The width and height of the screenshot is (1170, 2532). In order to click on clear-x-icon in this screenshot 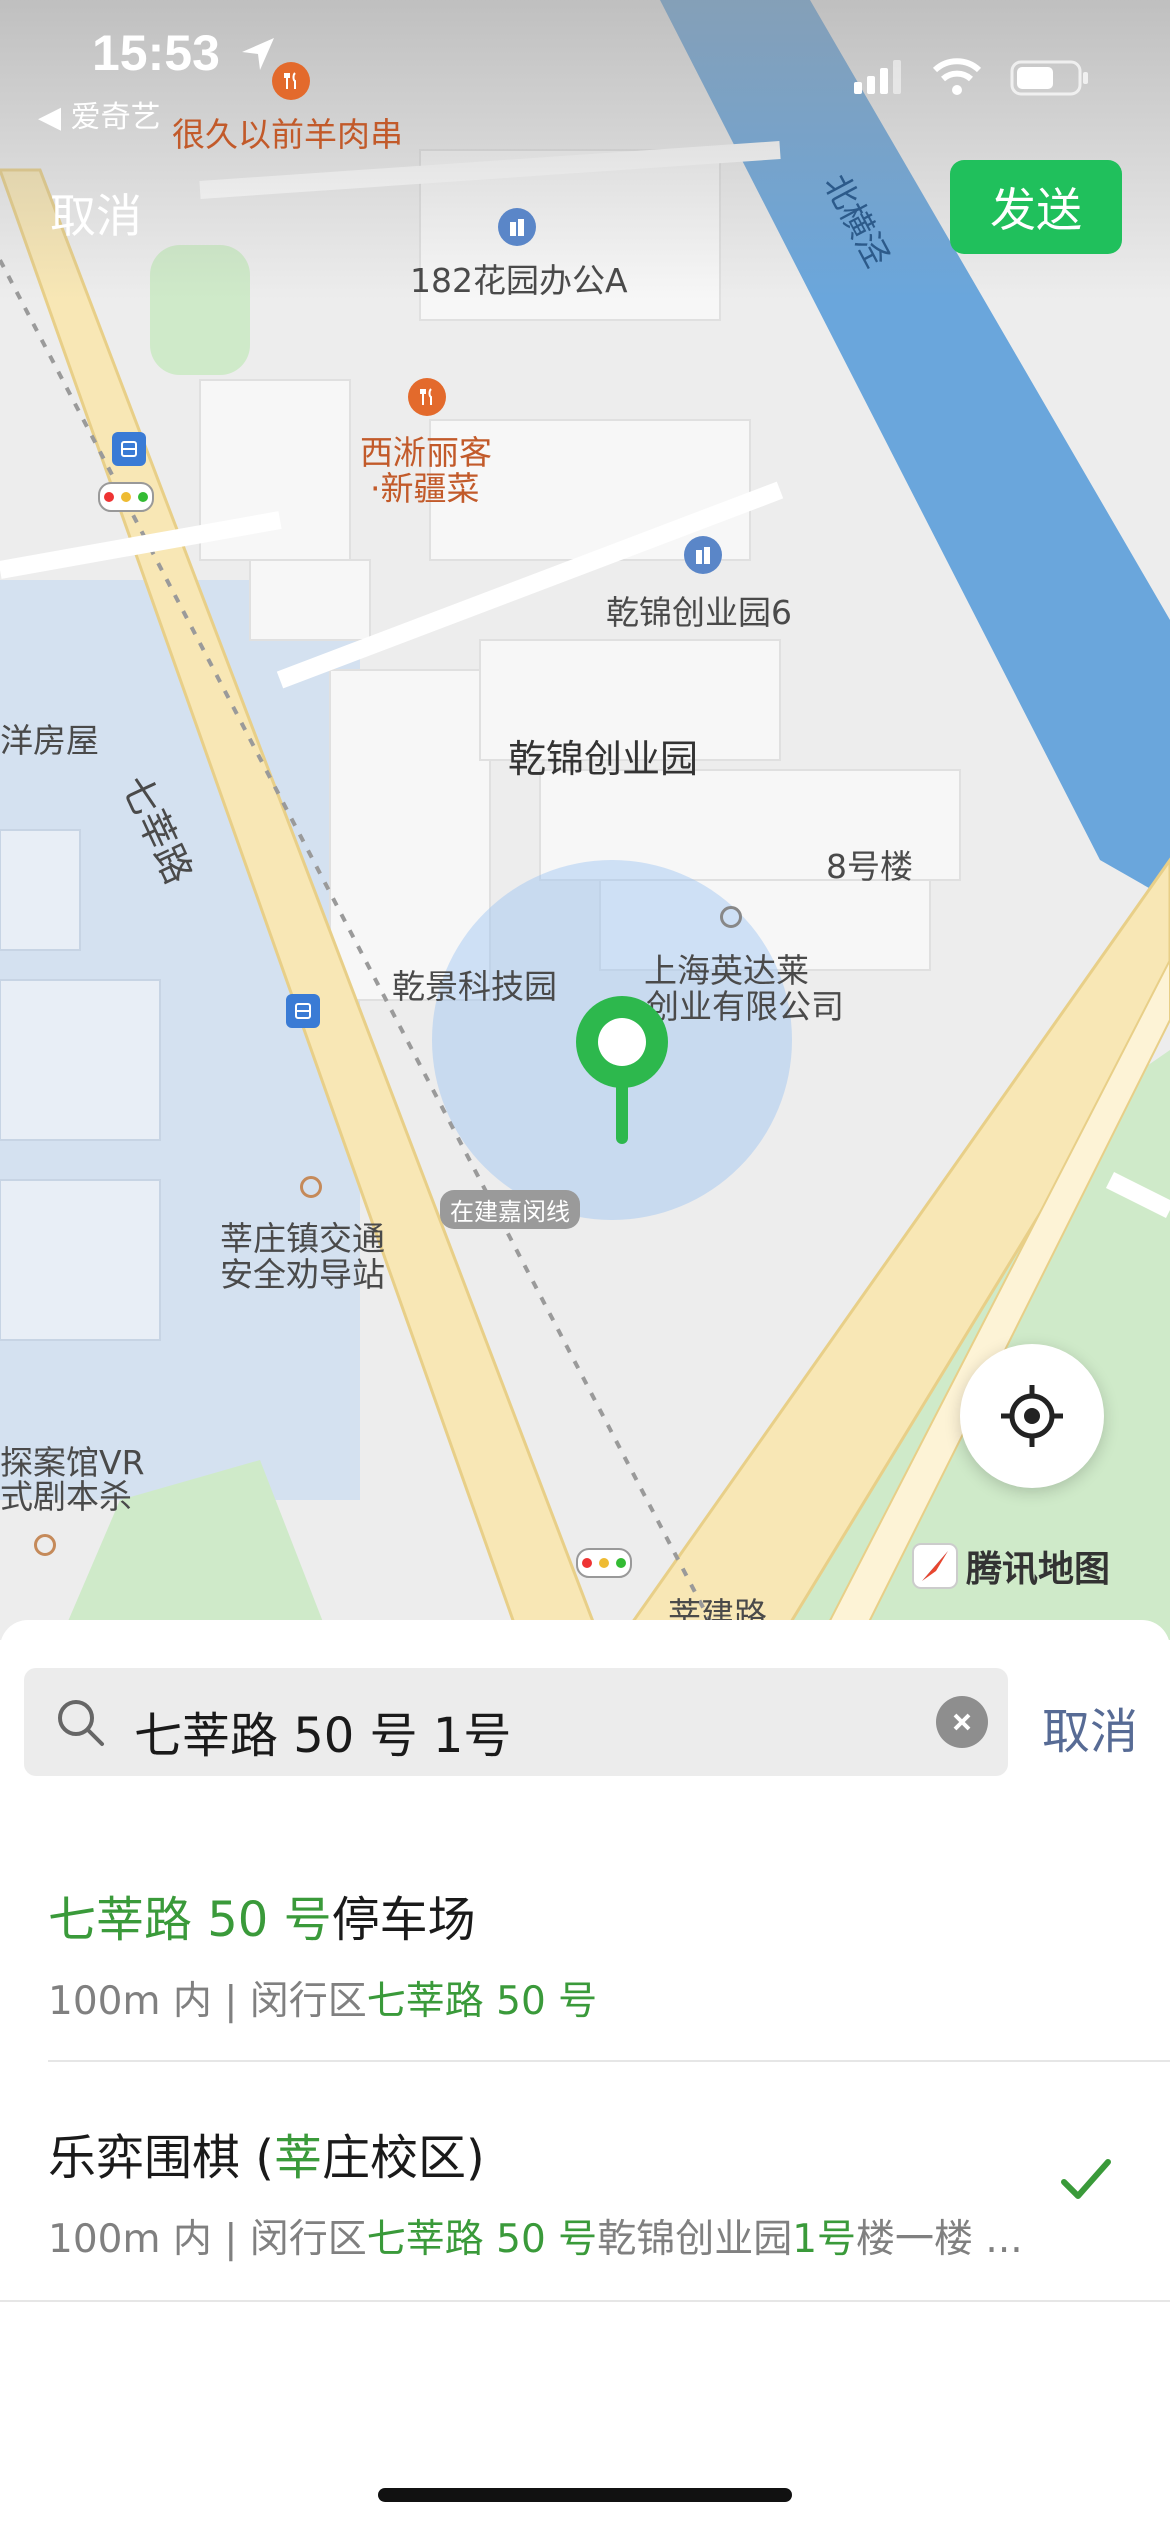, I will do `click(962, 1722)`.